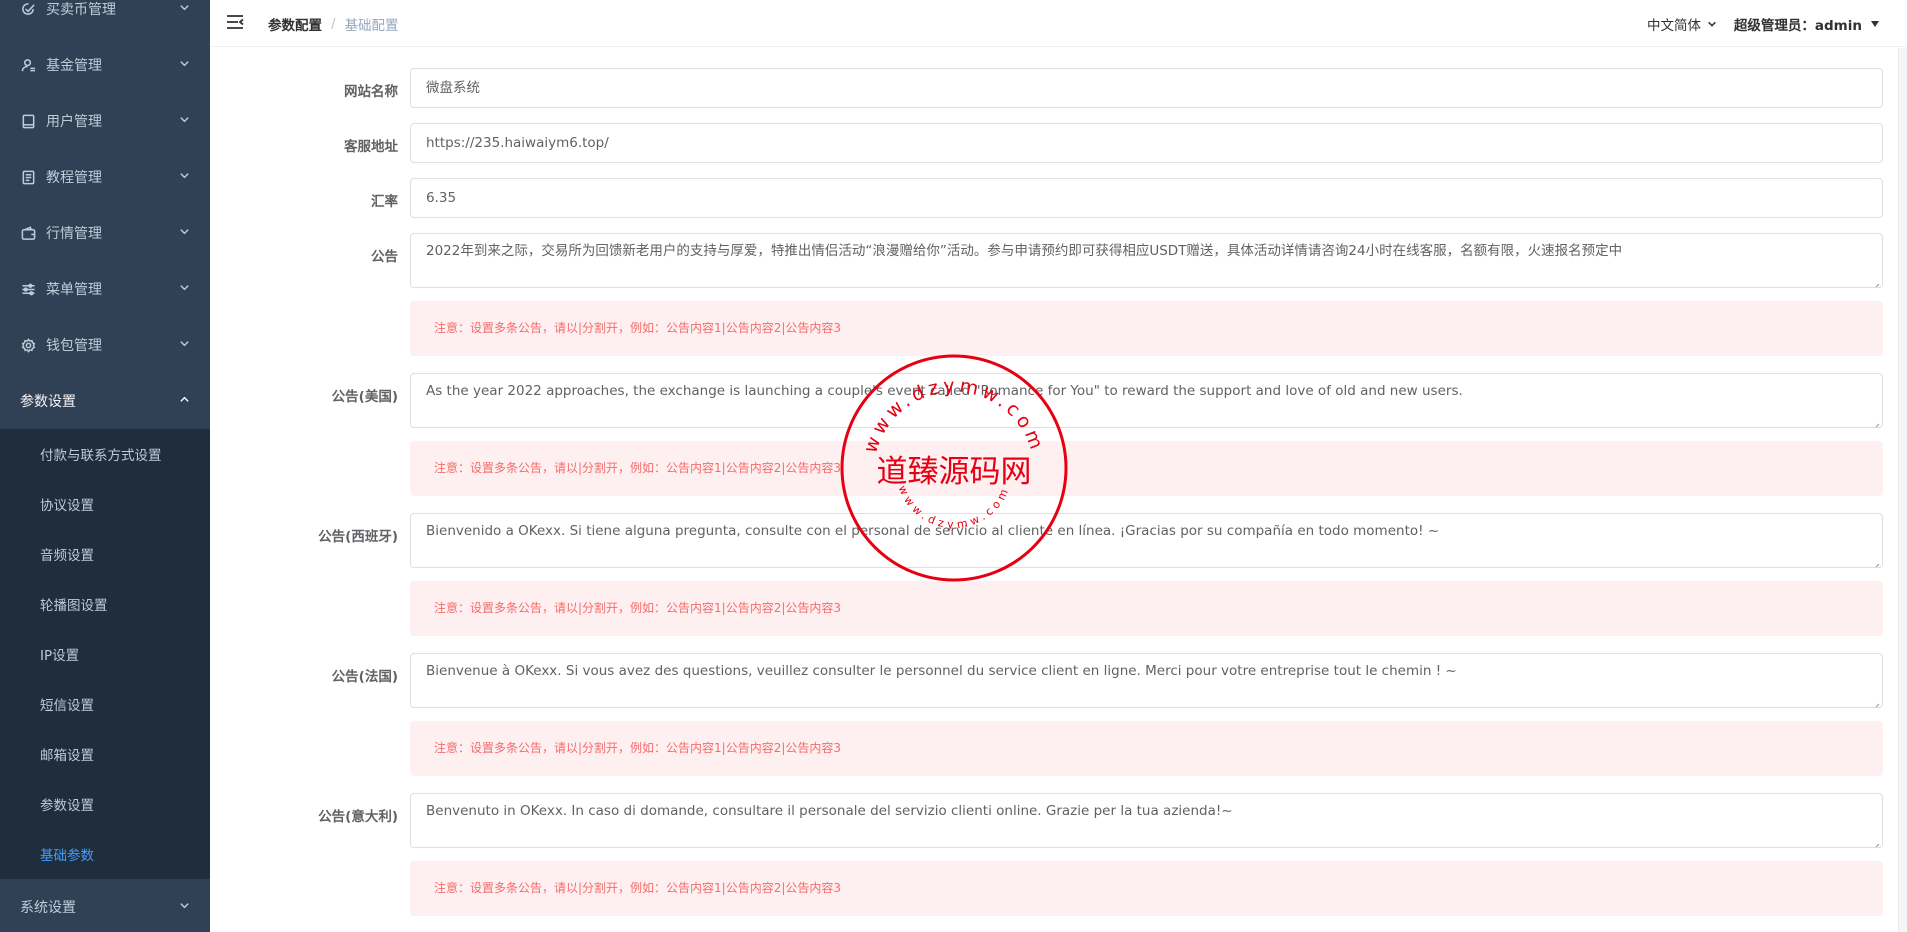  What do you see at coordinates (48, 908) in the screenshot?
I see `sidebar-item-label: 系统设置` at bounding box center [48, 908].